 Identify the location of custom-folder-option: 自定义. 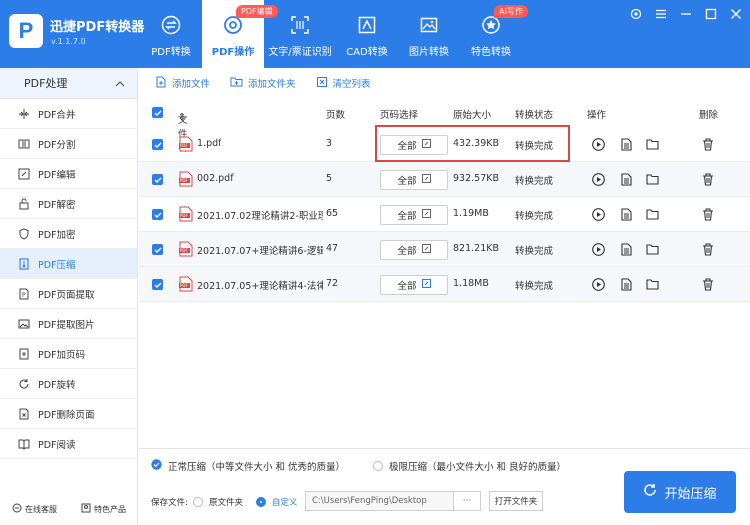
(277, 502).